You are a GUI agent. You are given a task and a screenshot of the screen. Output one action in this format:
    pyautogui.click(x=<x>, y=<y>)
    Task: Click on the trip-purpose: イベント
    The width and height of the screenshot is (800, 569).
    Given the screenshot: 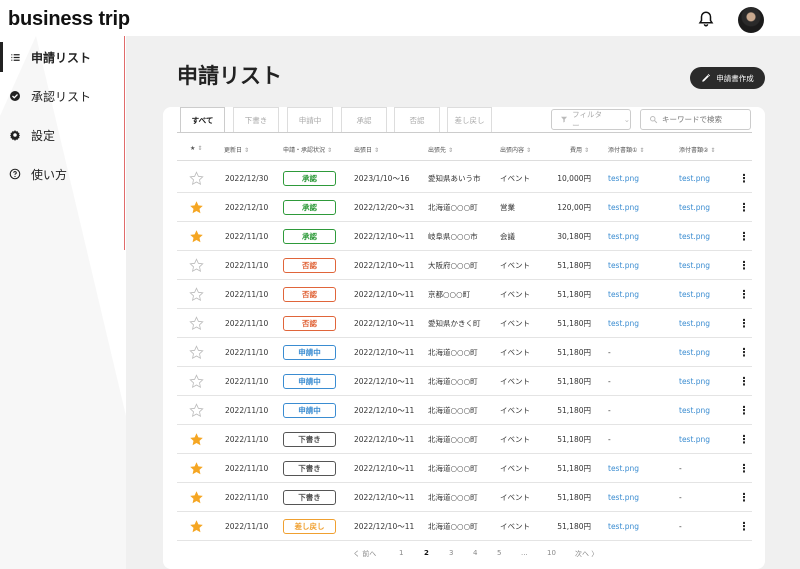 What is the action you would take?
    pyautogui.click(x=515, y=323)
    